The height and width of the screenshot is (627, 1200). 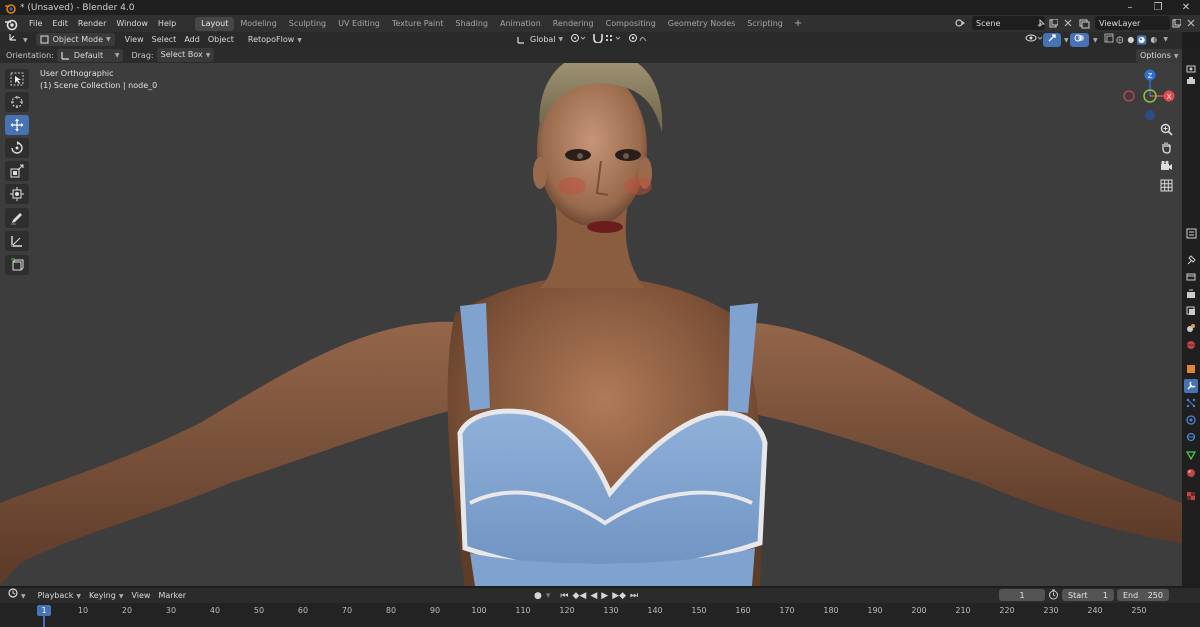 I want to click on move-tool, so click(x=17, y=125).